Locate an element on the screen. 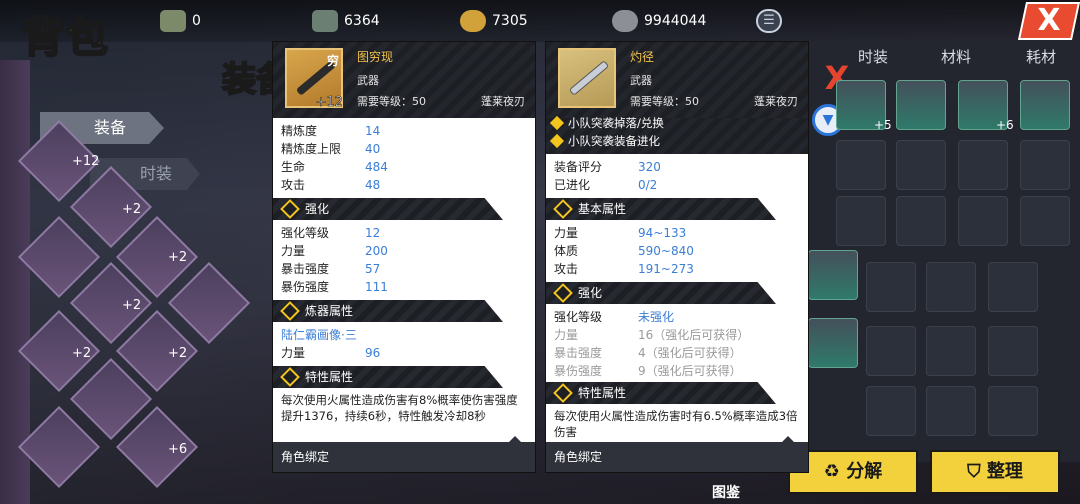  slot-plus-label: +6 is located at coordinates (1005, 125).